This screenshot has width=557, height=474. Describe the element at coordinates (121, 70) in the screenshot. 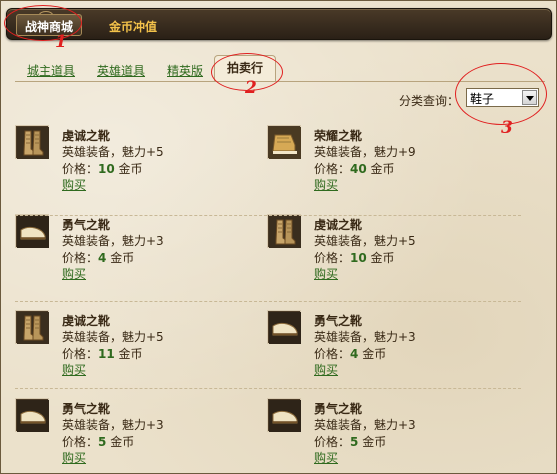

I see `tab-hero-items: 英雄道具` at that location.